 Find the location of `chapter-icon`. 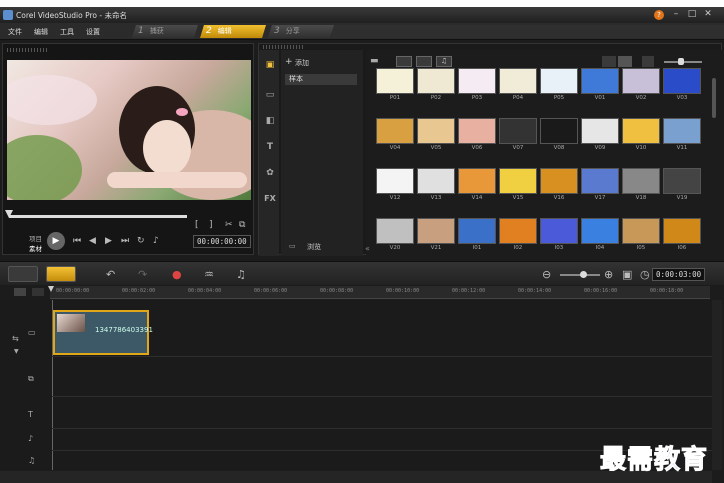

chapter-icon is located at coordinates (38, 292).